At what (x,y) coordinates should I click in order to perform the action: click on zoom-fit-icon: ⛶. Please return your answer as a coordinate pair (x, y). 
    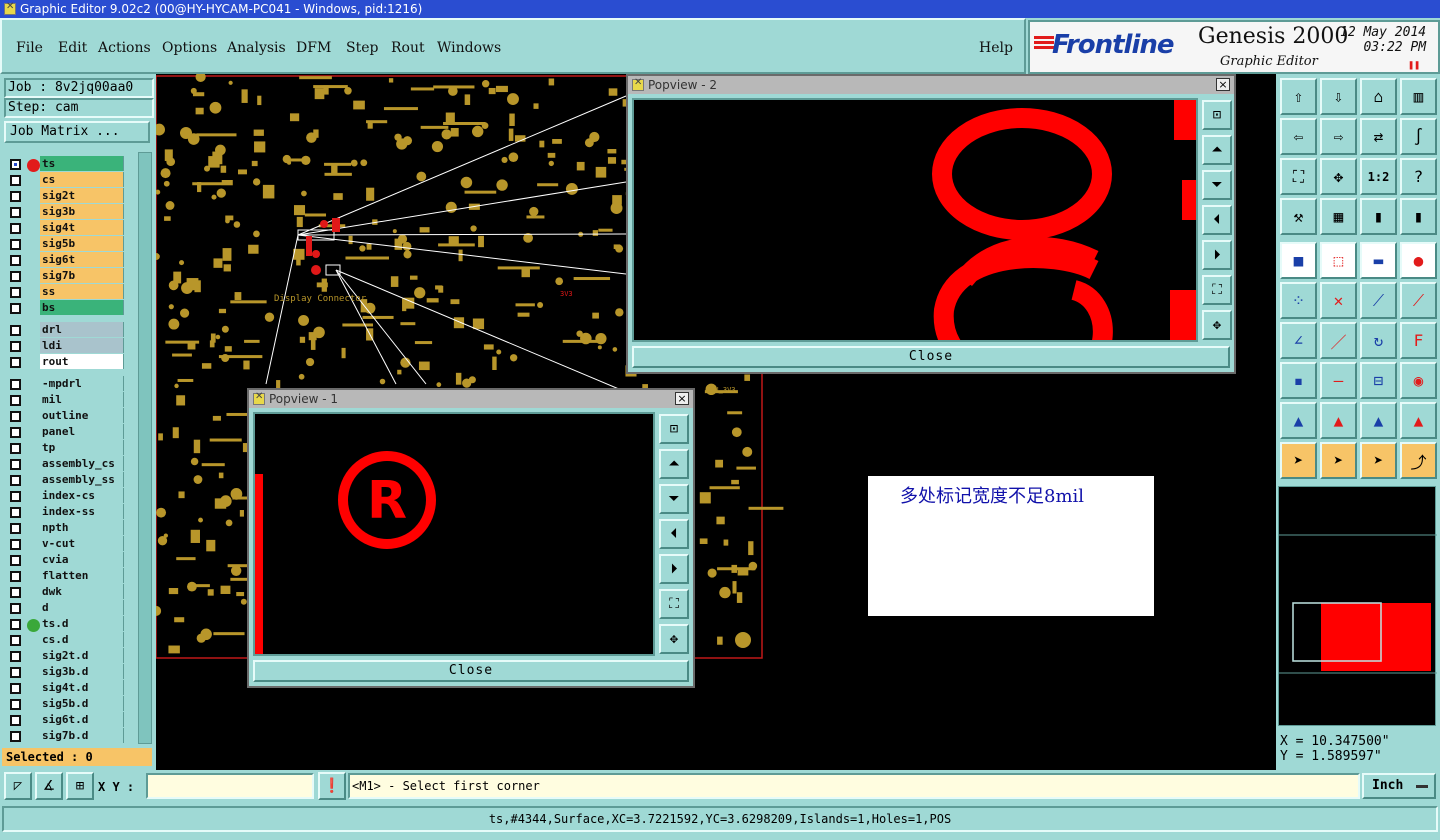
    Looking at the image, I should click on (1298, 176).